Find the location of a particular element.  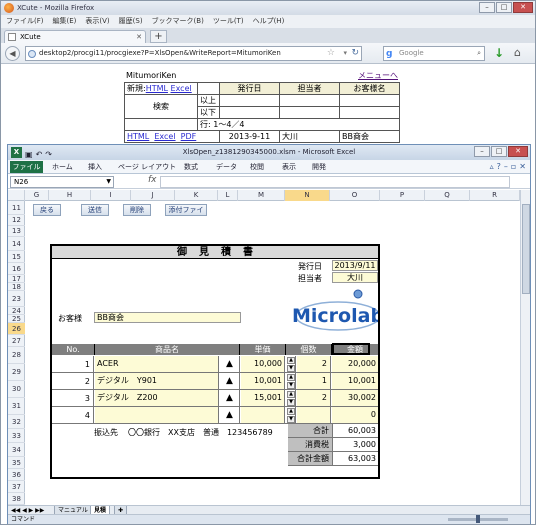

tab-view: 表示 is located at coordinates (289, 167).